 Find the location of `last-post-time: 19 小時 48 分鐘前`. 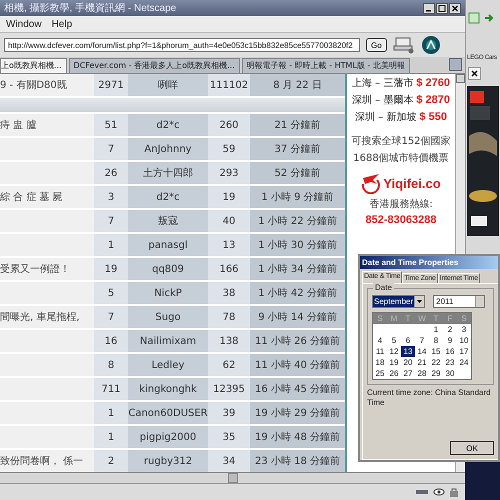

last-post-time: 19 小時 48 分鐘前 is located at coordinates (297, 437).